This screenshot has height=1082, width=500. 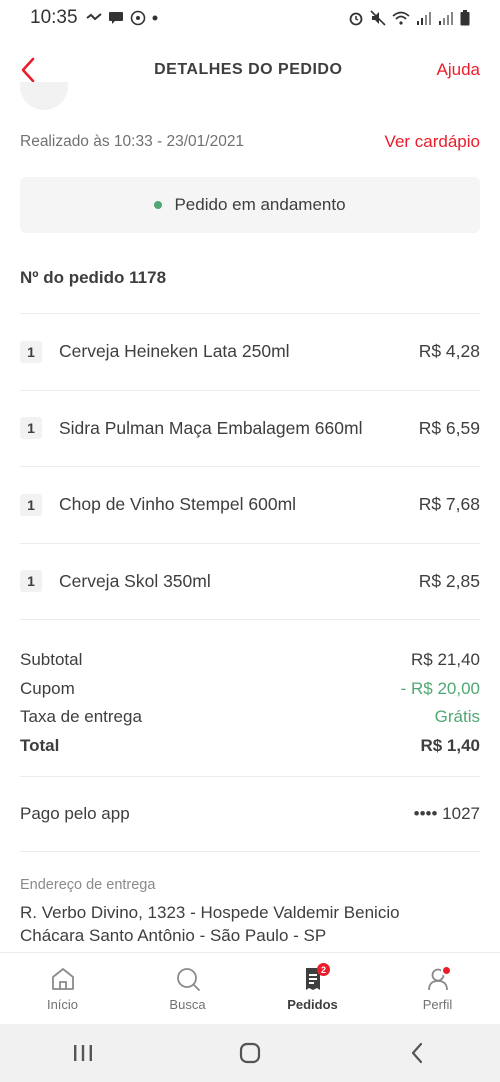 What do you see at coordinates (446, 970) in the screenshot?
I see `profile-notification-dot` at bounding box center [446, 970].